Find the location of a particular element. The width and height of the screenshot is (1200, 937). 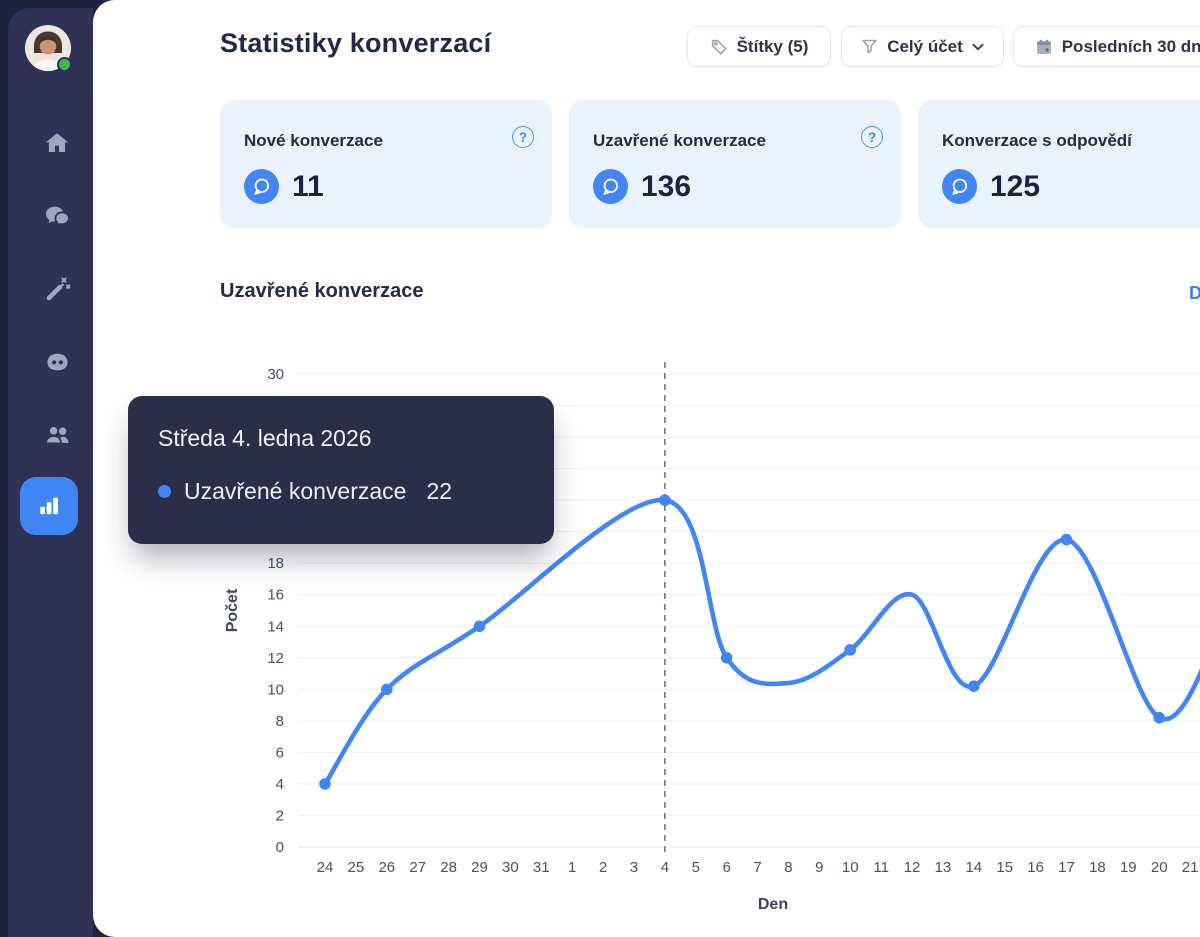

account-filter-button: Celý účet is located at coordinates (922, 46).